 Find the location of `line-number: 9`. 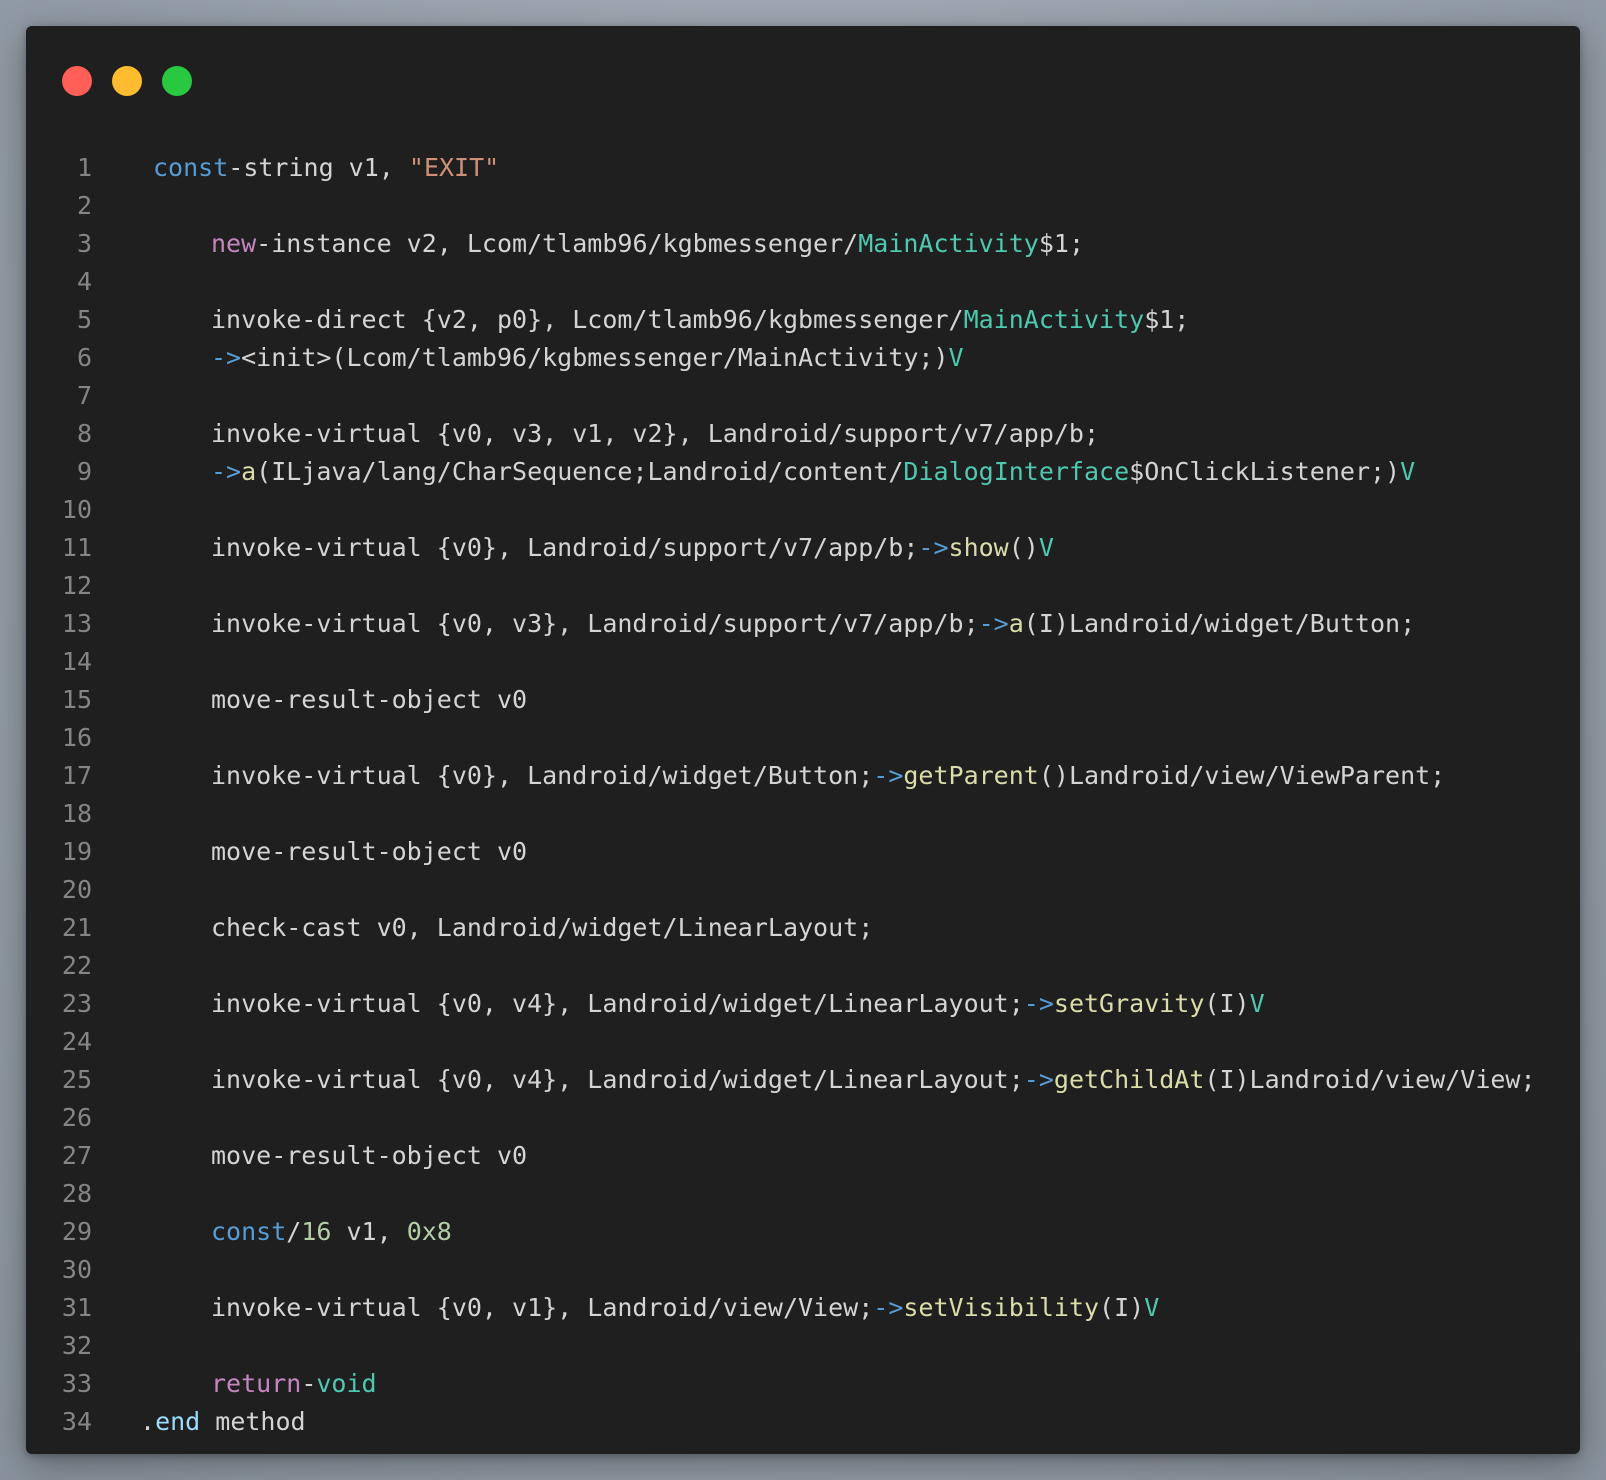

line-number: 9 is located at coordinates (84, 471).